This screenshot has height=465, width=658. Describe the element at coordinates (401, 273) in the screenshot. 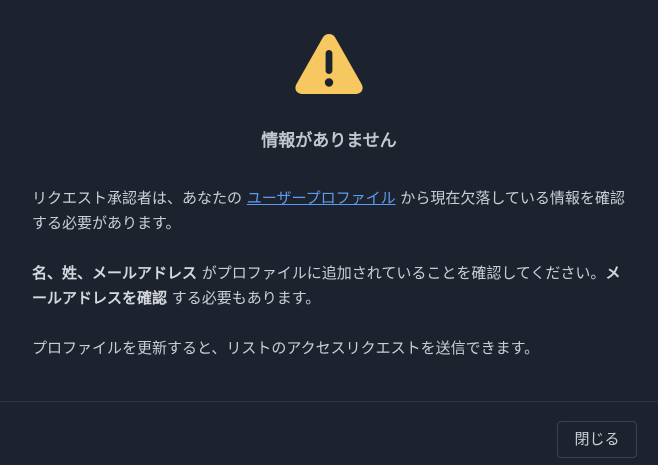

I see `paragraph2-mid: がプロファイルに追加されていることを確認してください。` at that location.